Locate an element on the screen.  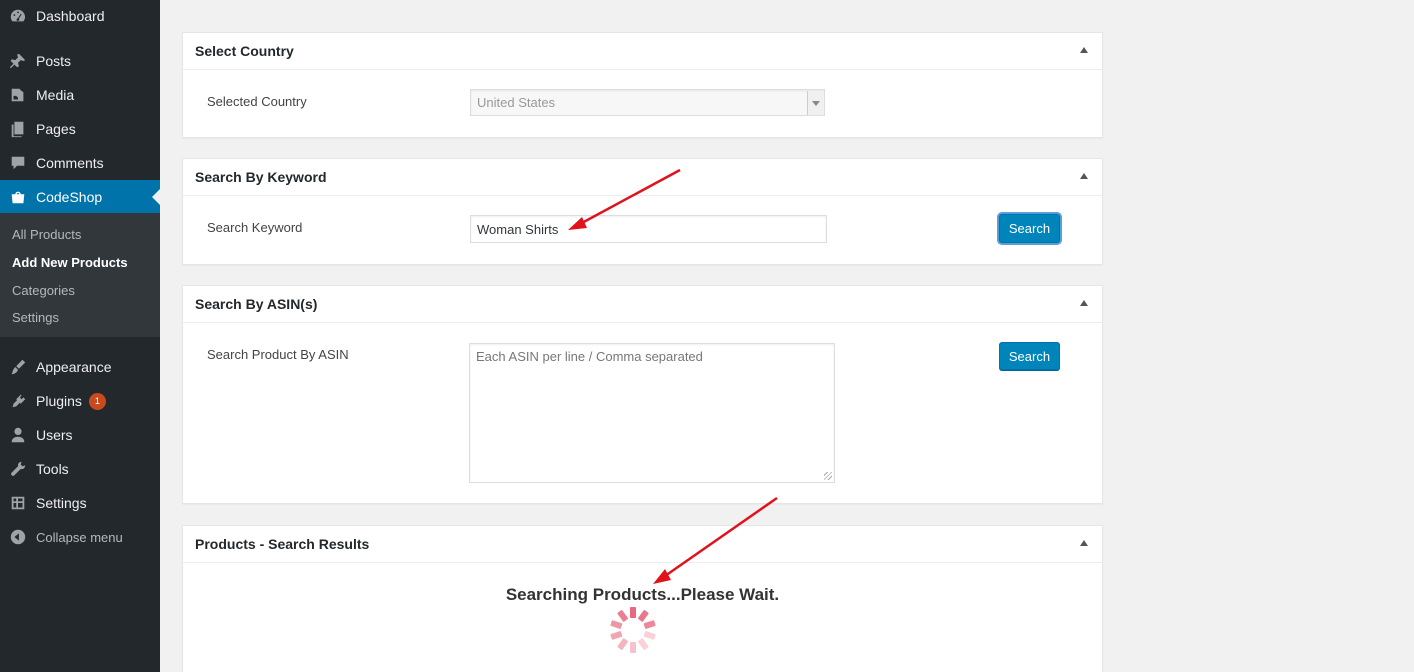
menu-label: Plugins is located at coordinates (59, 401).